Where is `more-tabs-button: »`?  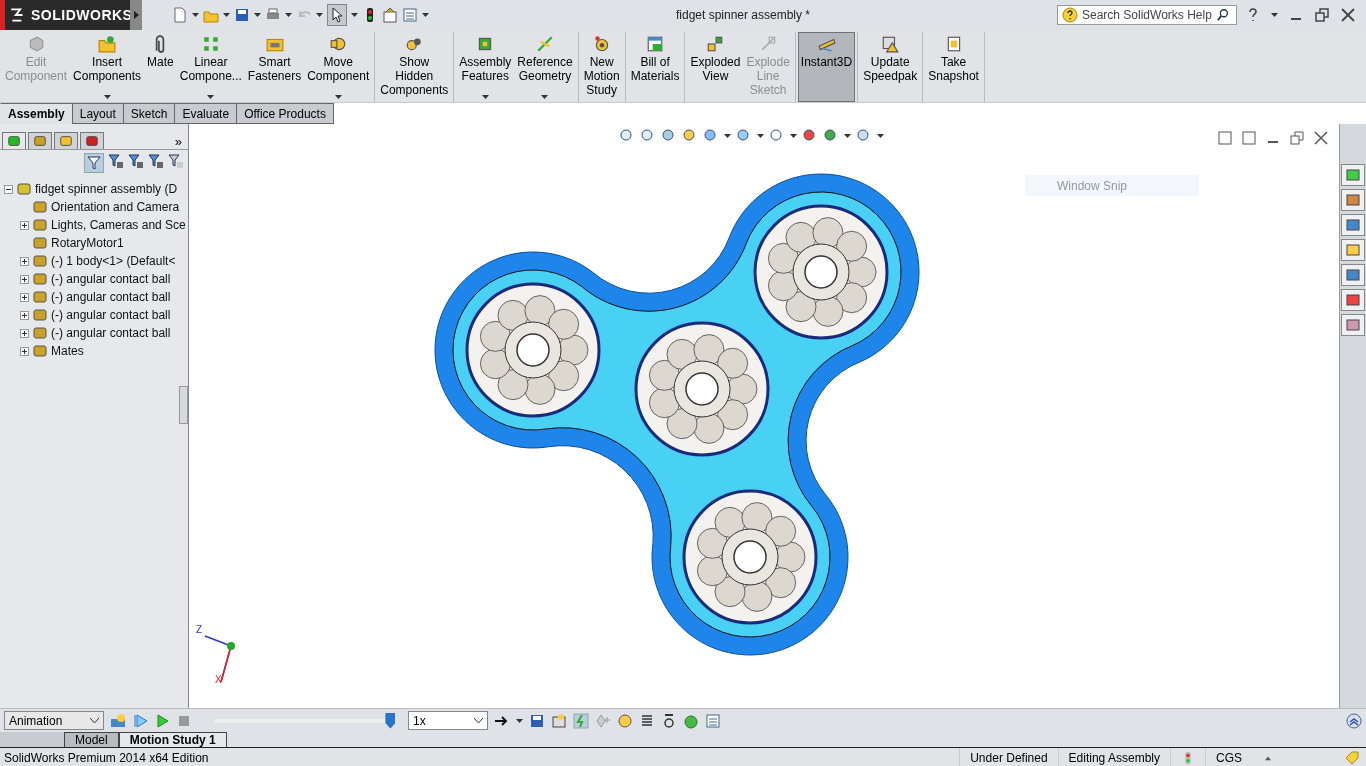 more-tabs-button: » is located at coordinates (180, 141).